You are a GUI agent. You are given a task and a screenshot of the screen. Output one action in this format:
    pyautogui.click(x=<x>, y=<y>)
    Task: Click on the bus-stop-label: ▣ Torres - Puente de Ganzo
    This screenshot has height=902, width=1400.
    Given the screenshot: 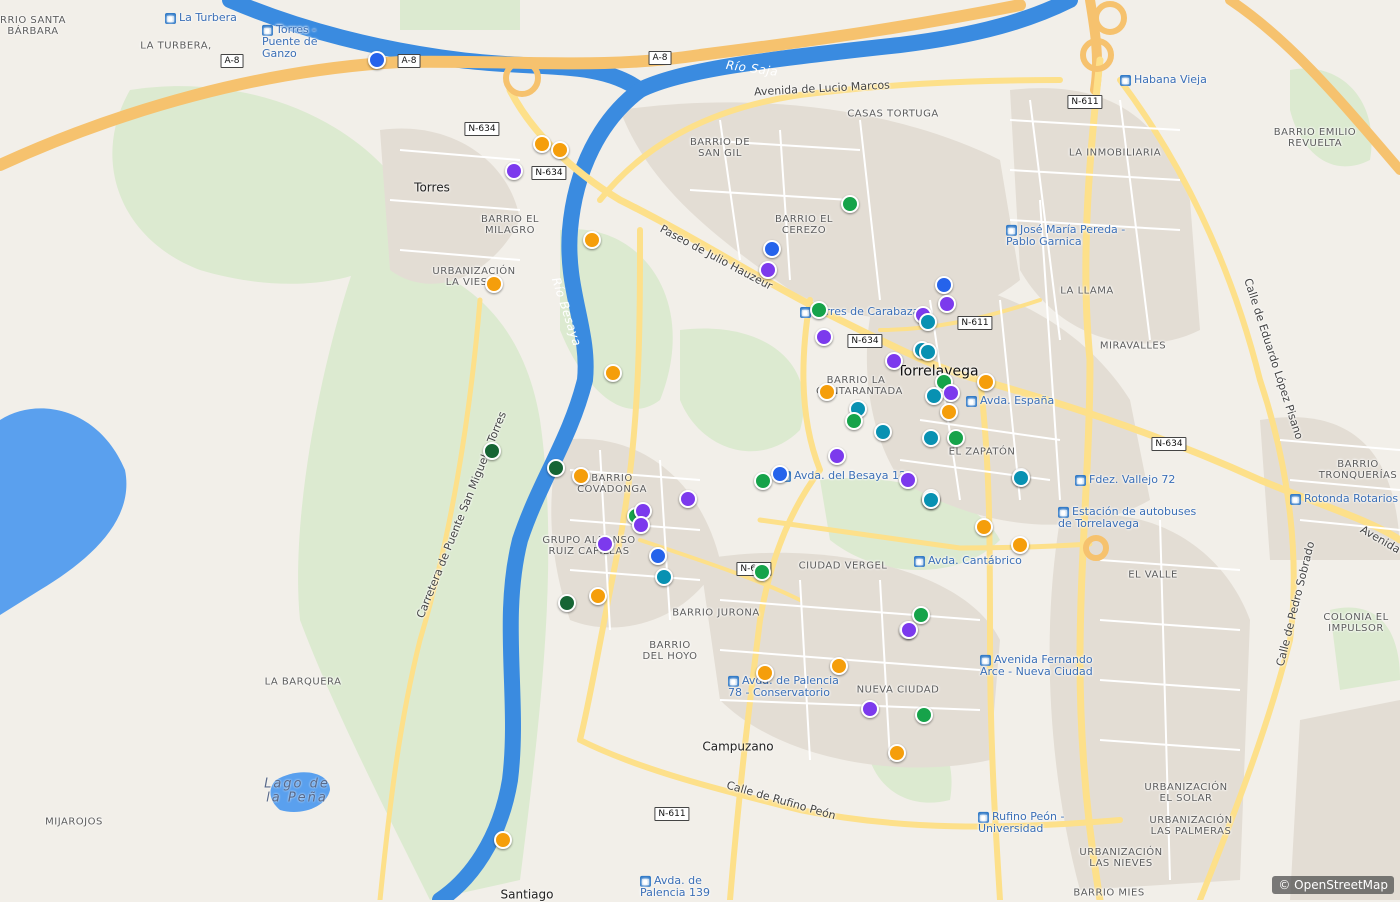 What is the action you would take?
    pyautogui.click(x=307, y=41)
    